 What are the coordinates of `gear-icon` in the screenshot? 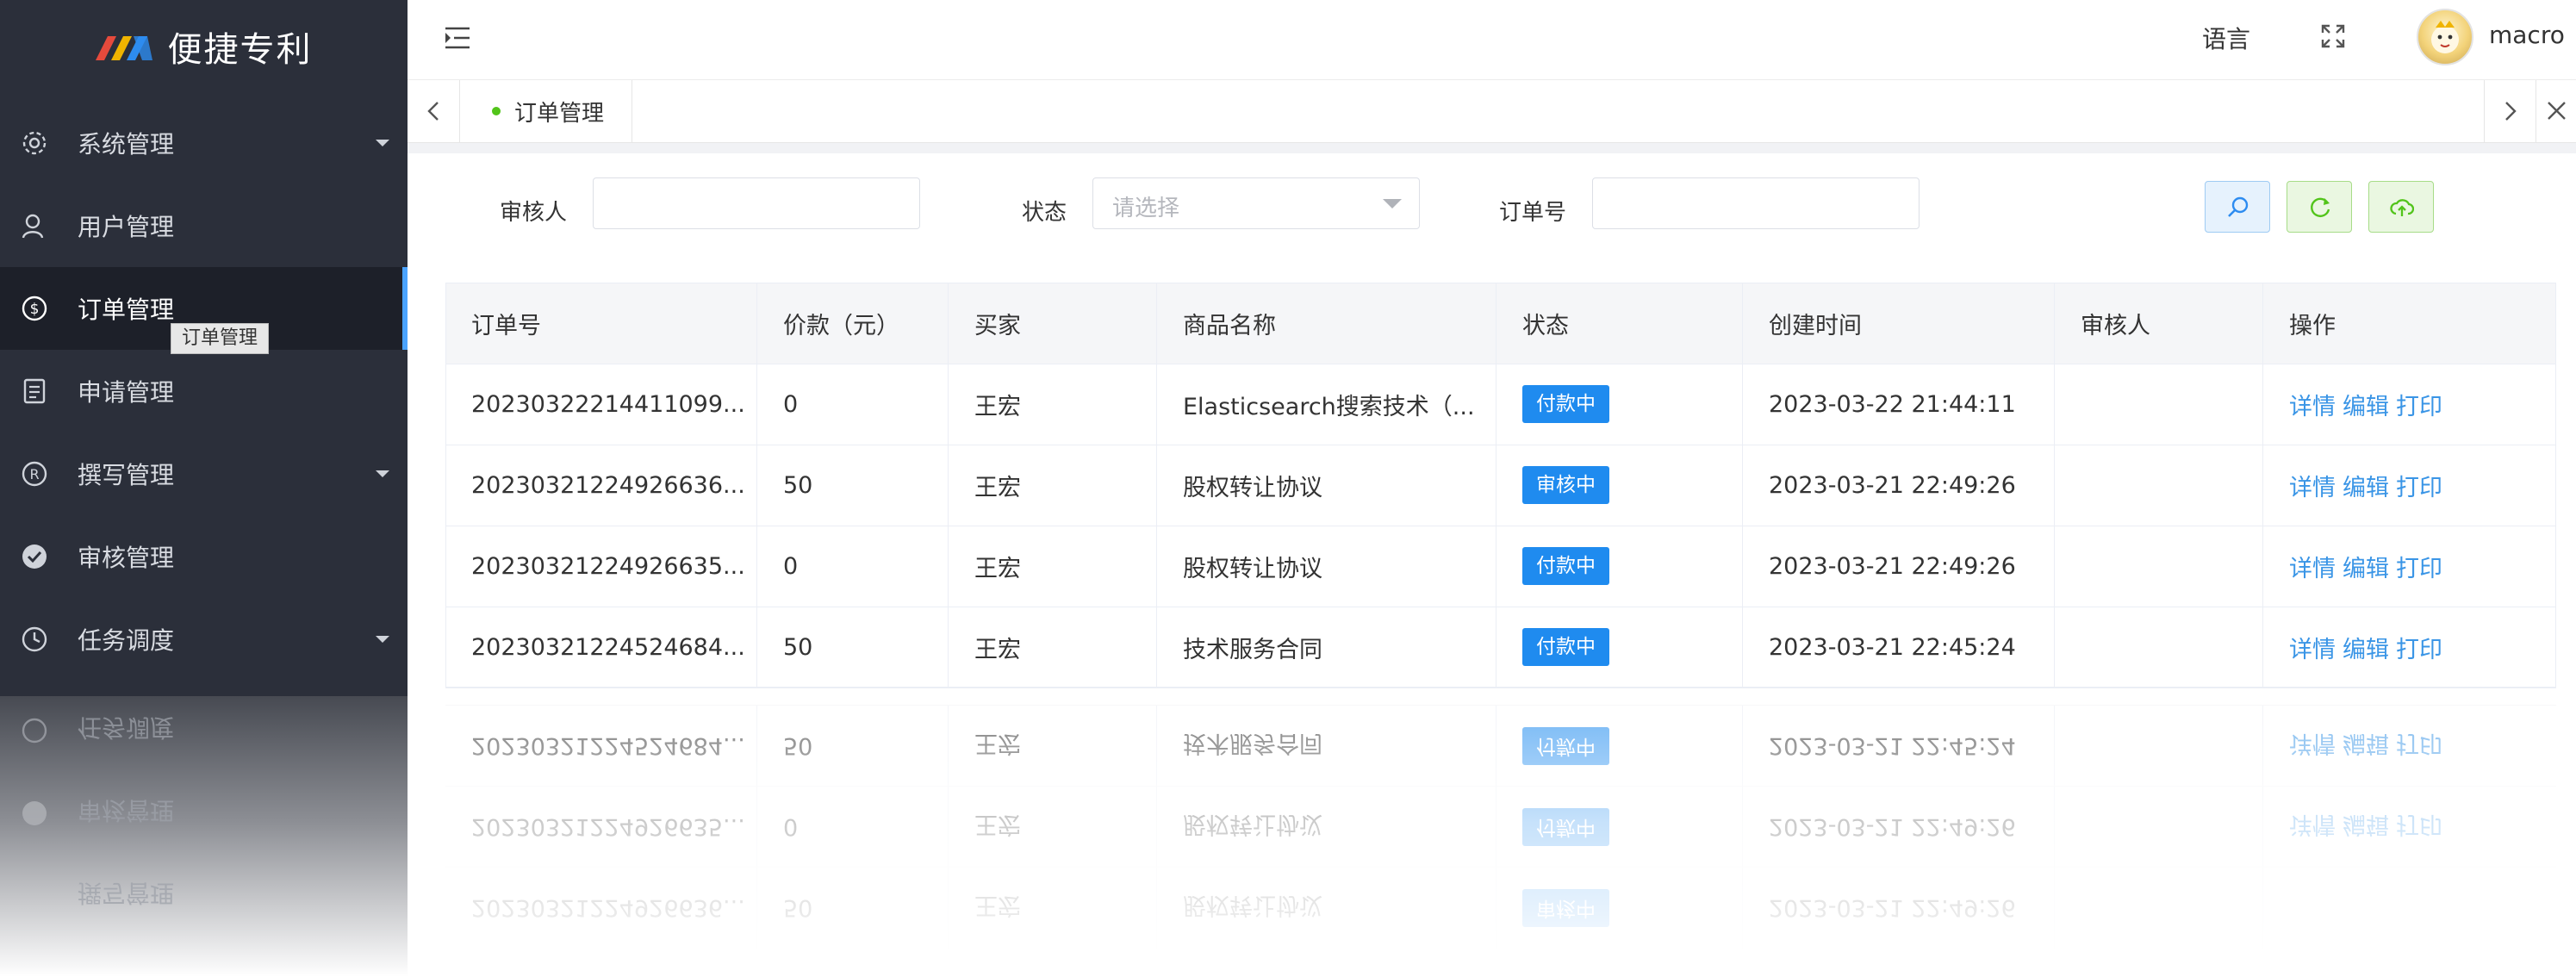 It's located at (35, 143).